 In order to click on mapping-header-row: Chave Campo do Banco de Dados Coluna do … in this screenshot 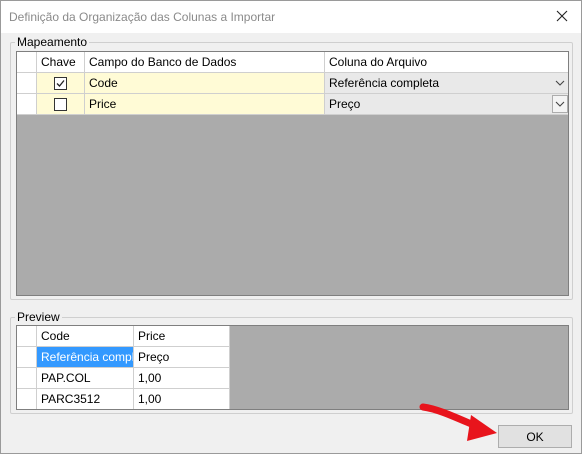, I will do `click(292, 62)`.